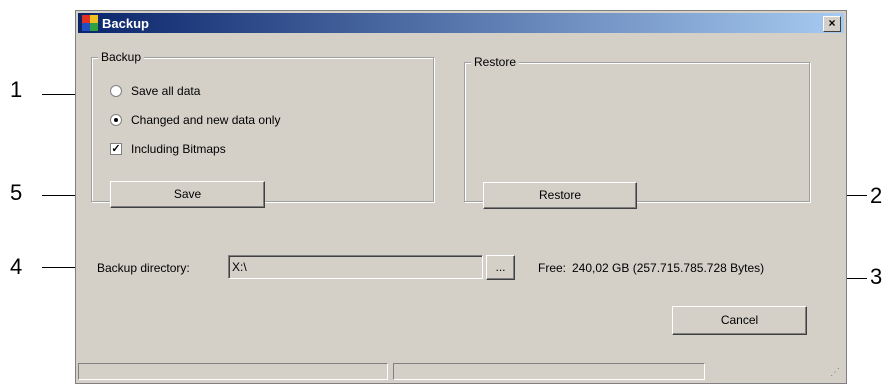  What do you see at coordinates (739, 320) in the screenshot?
I see `cancel-button: Cancel` at bounding box center [739, 320].